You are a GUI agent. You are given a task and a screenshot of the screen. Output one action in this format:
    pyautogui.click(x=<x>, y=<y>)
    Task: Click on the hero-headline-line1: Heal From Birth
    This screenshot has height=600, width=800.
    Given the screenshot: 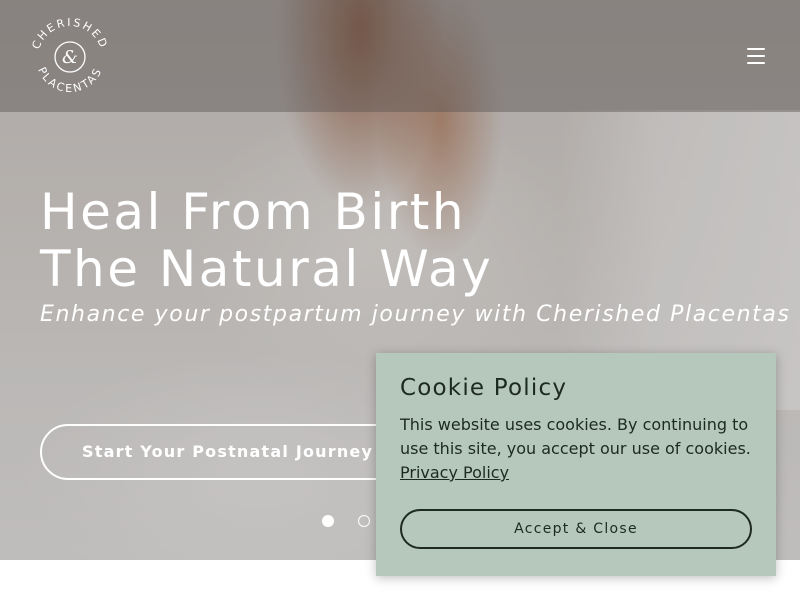 What is the action you would take?
    pyautogui.click(x=253, y=212)
    